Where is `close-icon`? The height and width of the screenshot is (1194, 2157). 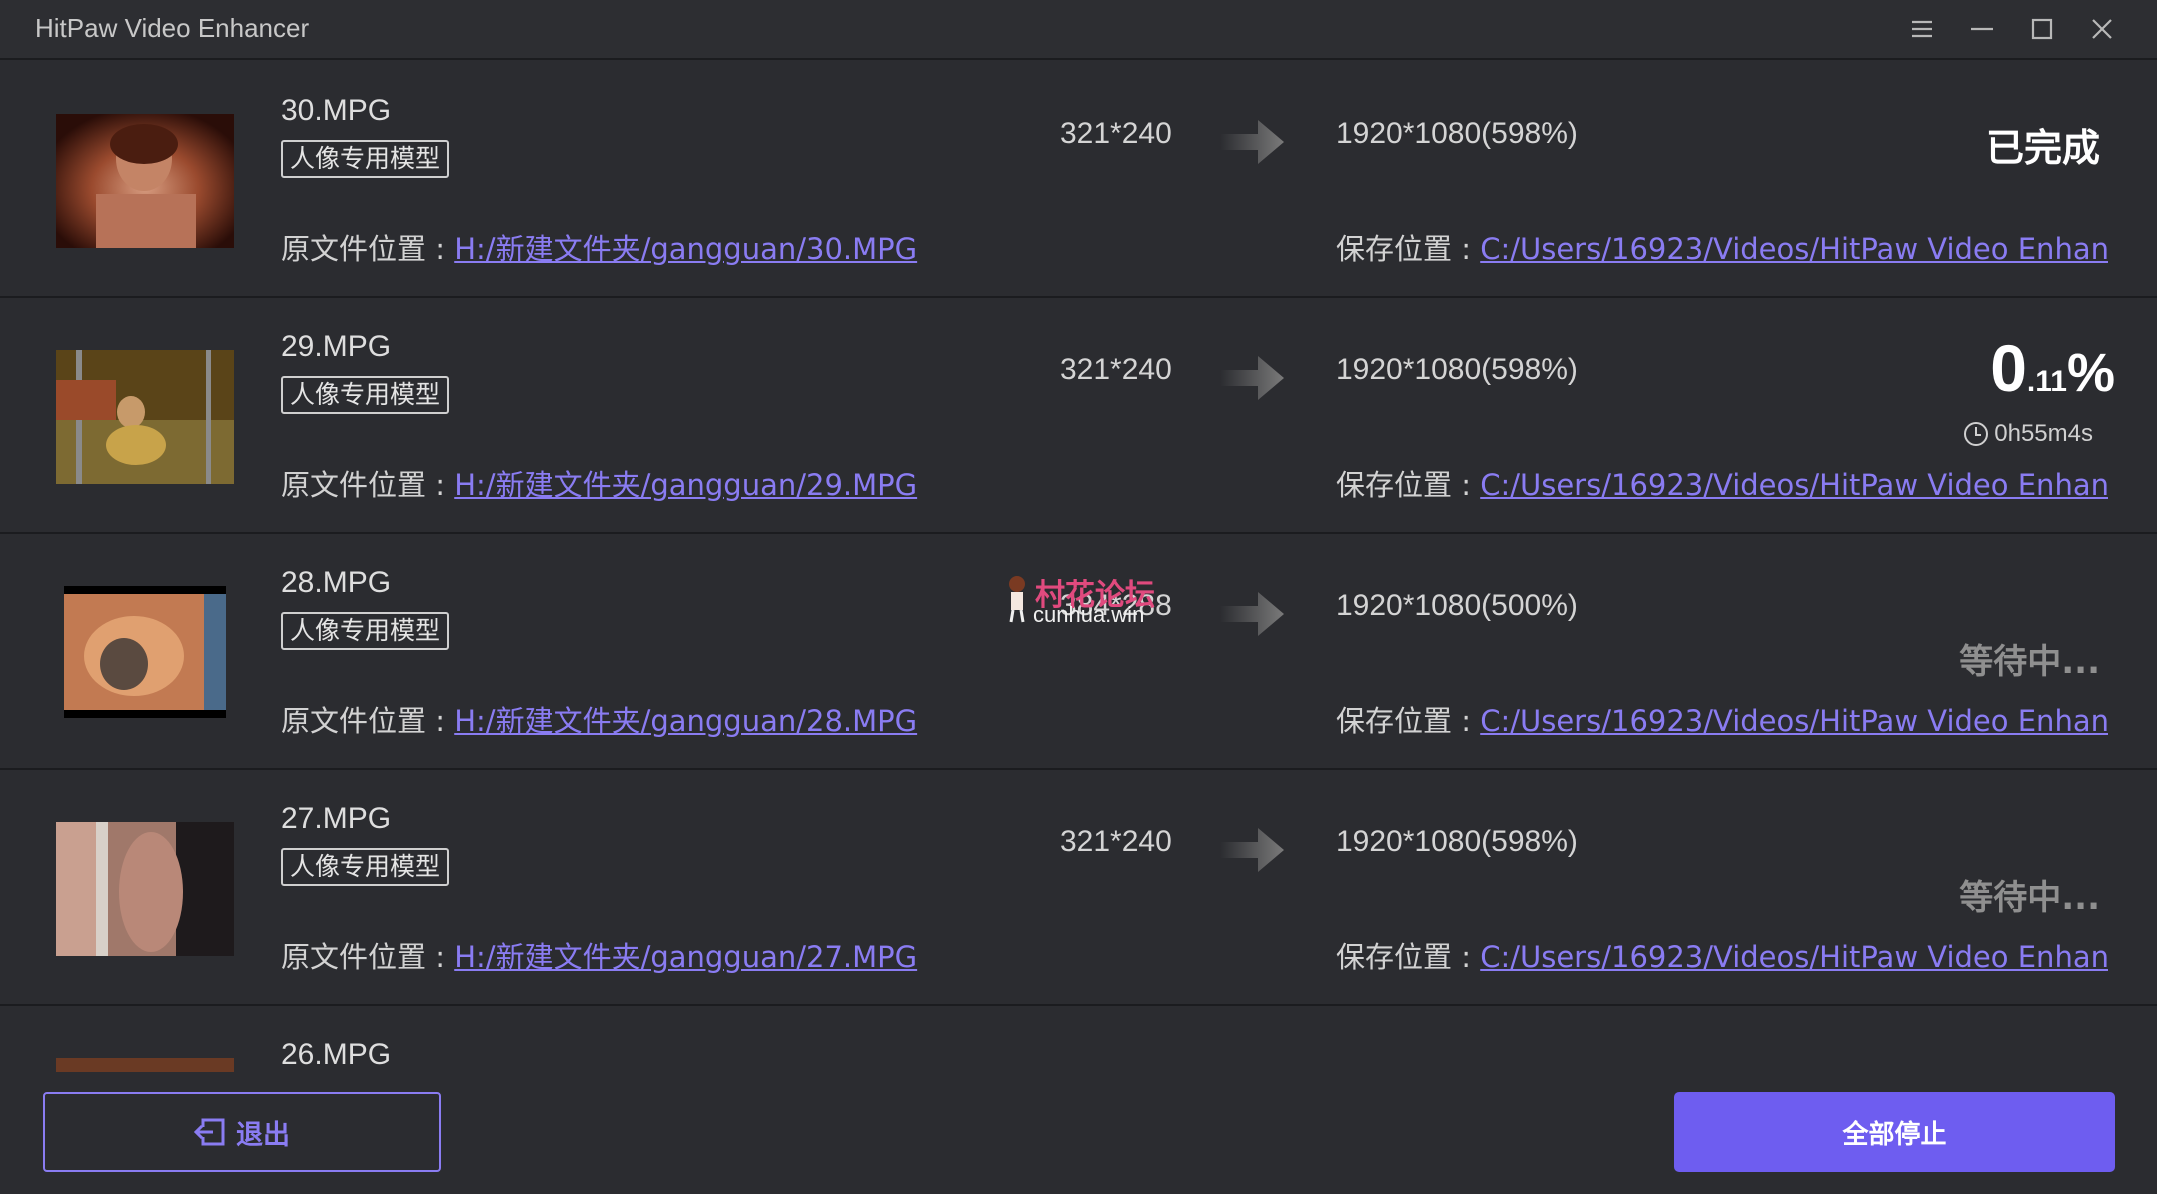
close-icon is located at coordinates (2102, 29).